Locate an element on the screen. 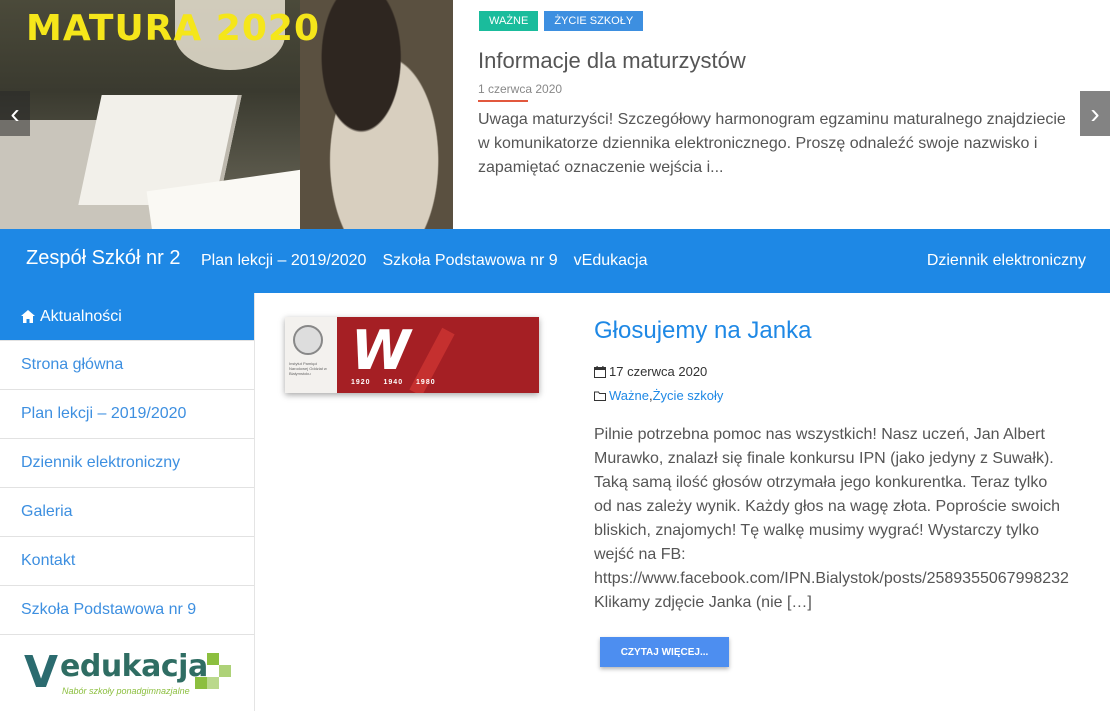 The image size is (1110, 711). nav-link-vedukacja: vEdukacja is located at coordinates (611, 261).